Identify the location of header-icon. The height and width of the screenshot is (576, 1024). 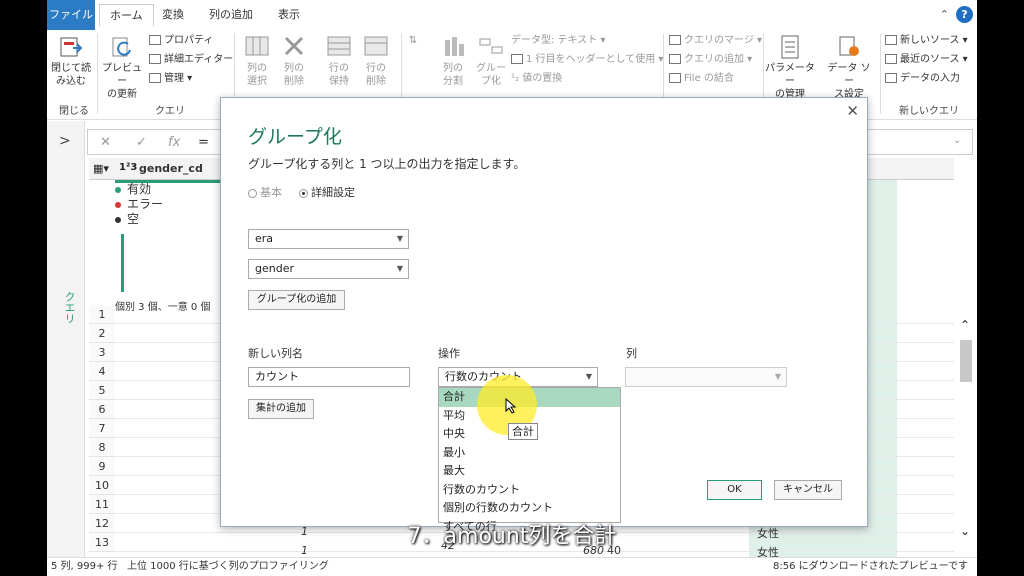
(517, 59).